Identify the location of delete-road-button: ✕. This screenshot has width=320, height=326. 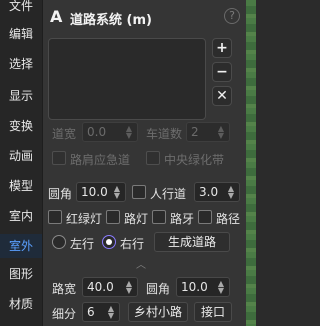
(222, 96).